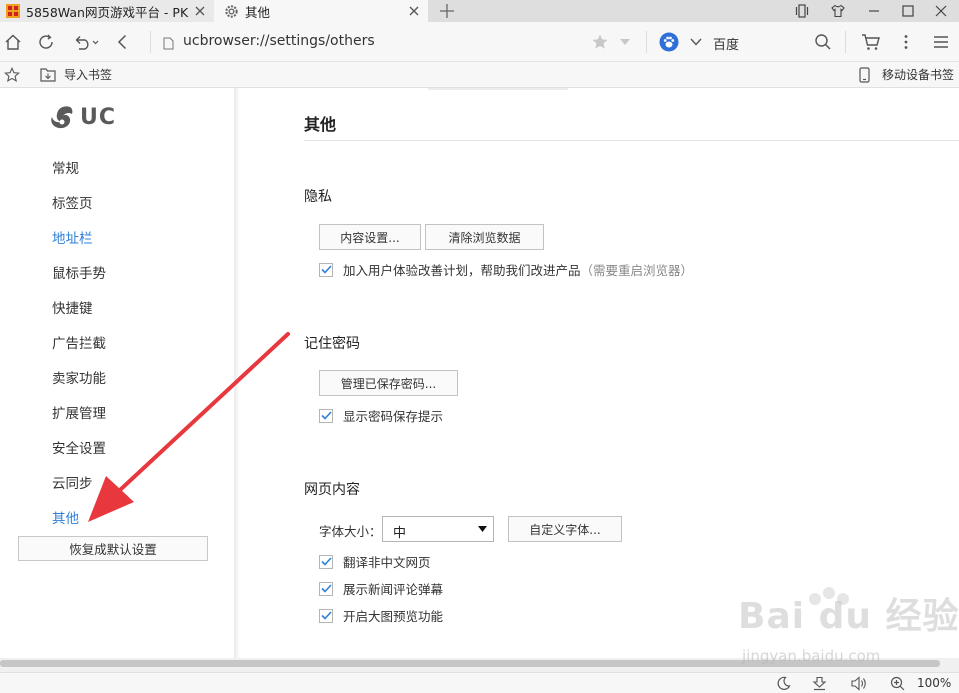 The image size is (959, 693). Describe the element at coordinates (332, 344) in the screenshot. I see `passwords-heading: 记住密码` at that location.